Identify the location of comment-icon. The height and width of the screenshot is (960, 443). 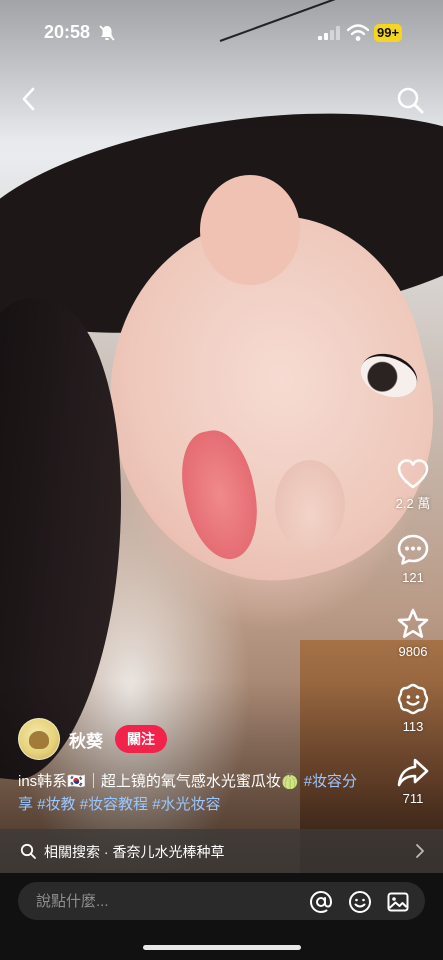
(413, 549).